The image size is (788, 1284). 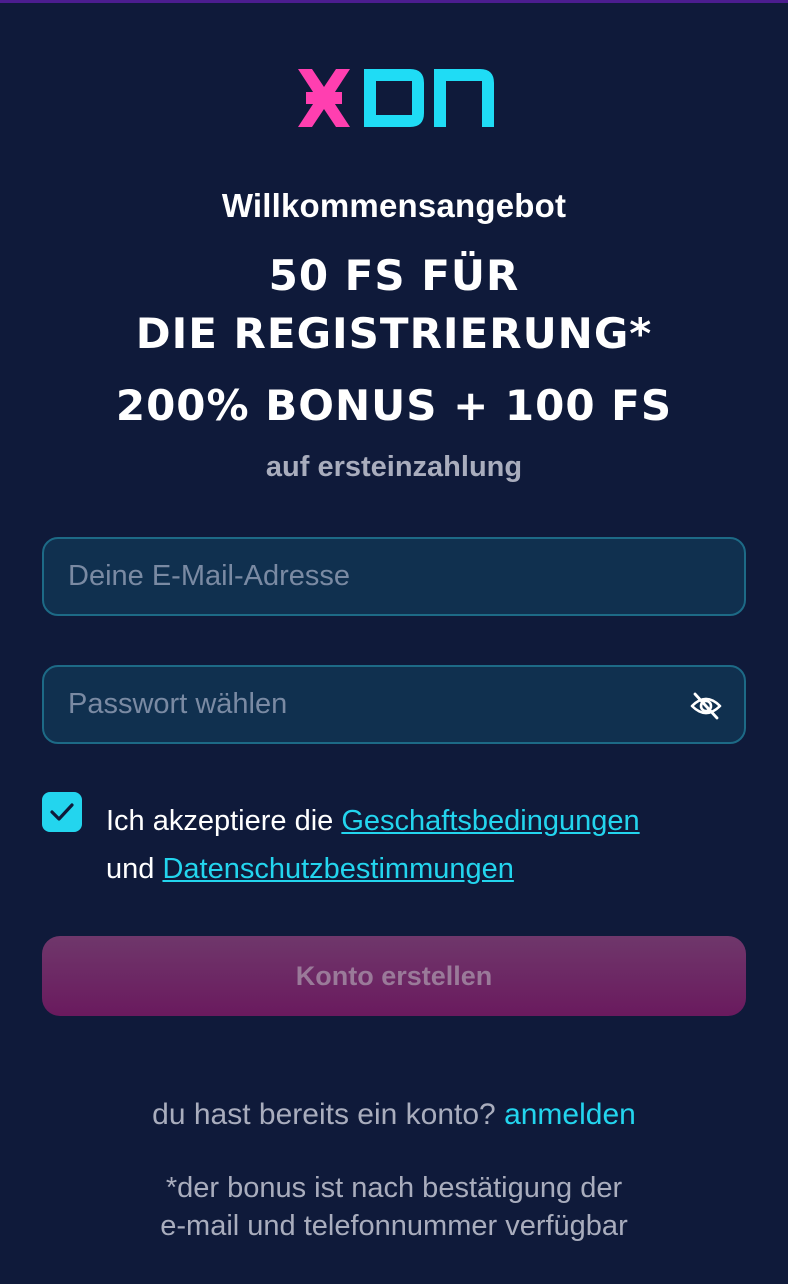 What do you see at coordinates (394, 275) in the screenshot?
I see `offer-line-free-spins: 50 FS FÜR` at bounding box center [394, 275].